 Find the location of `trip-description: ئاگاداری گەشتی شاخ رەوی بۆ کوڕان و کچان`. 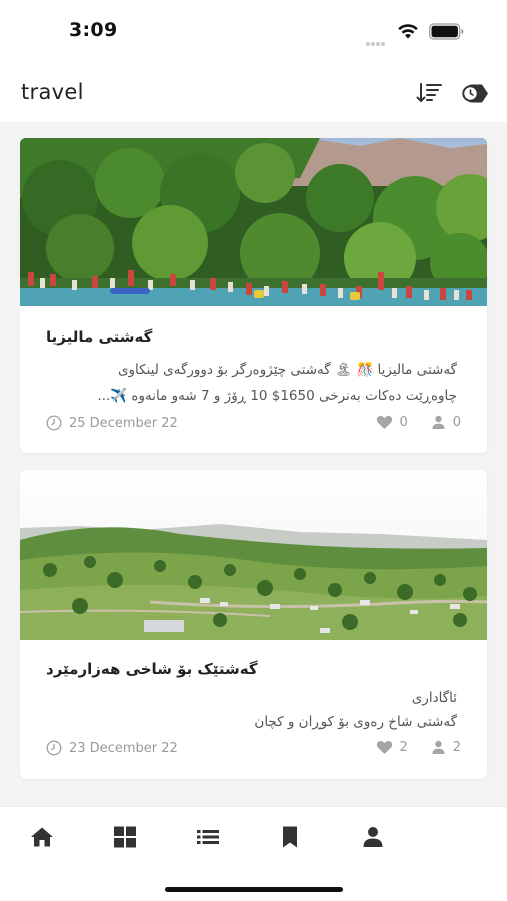

trip-description: ئاگاداری گەشتی شاخ رەوی بۆ کوڕان و کچان is located at coordinates (251, 710).